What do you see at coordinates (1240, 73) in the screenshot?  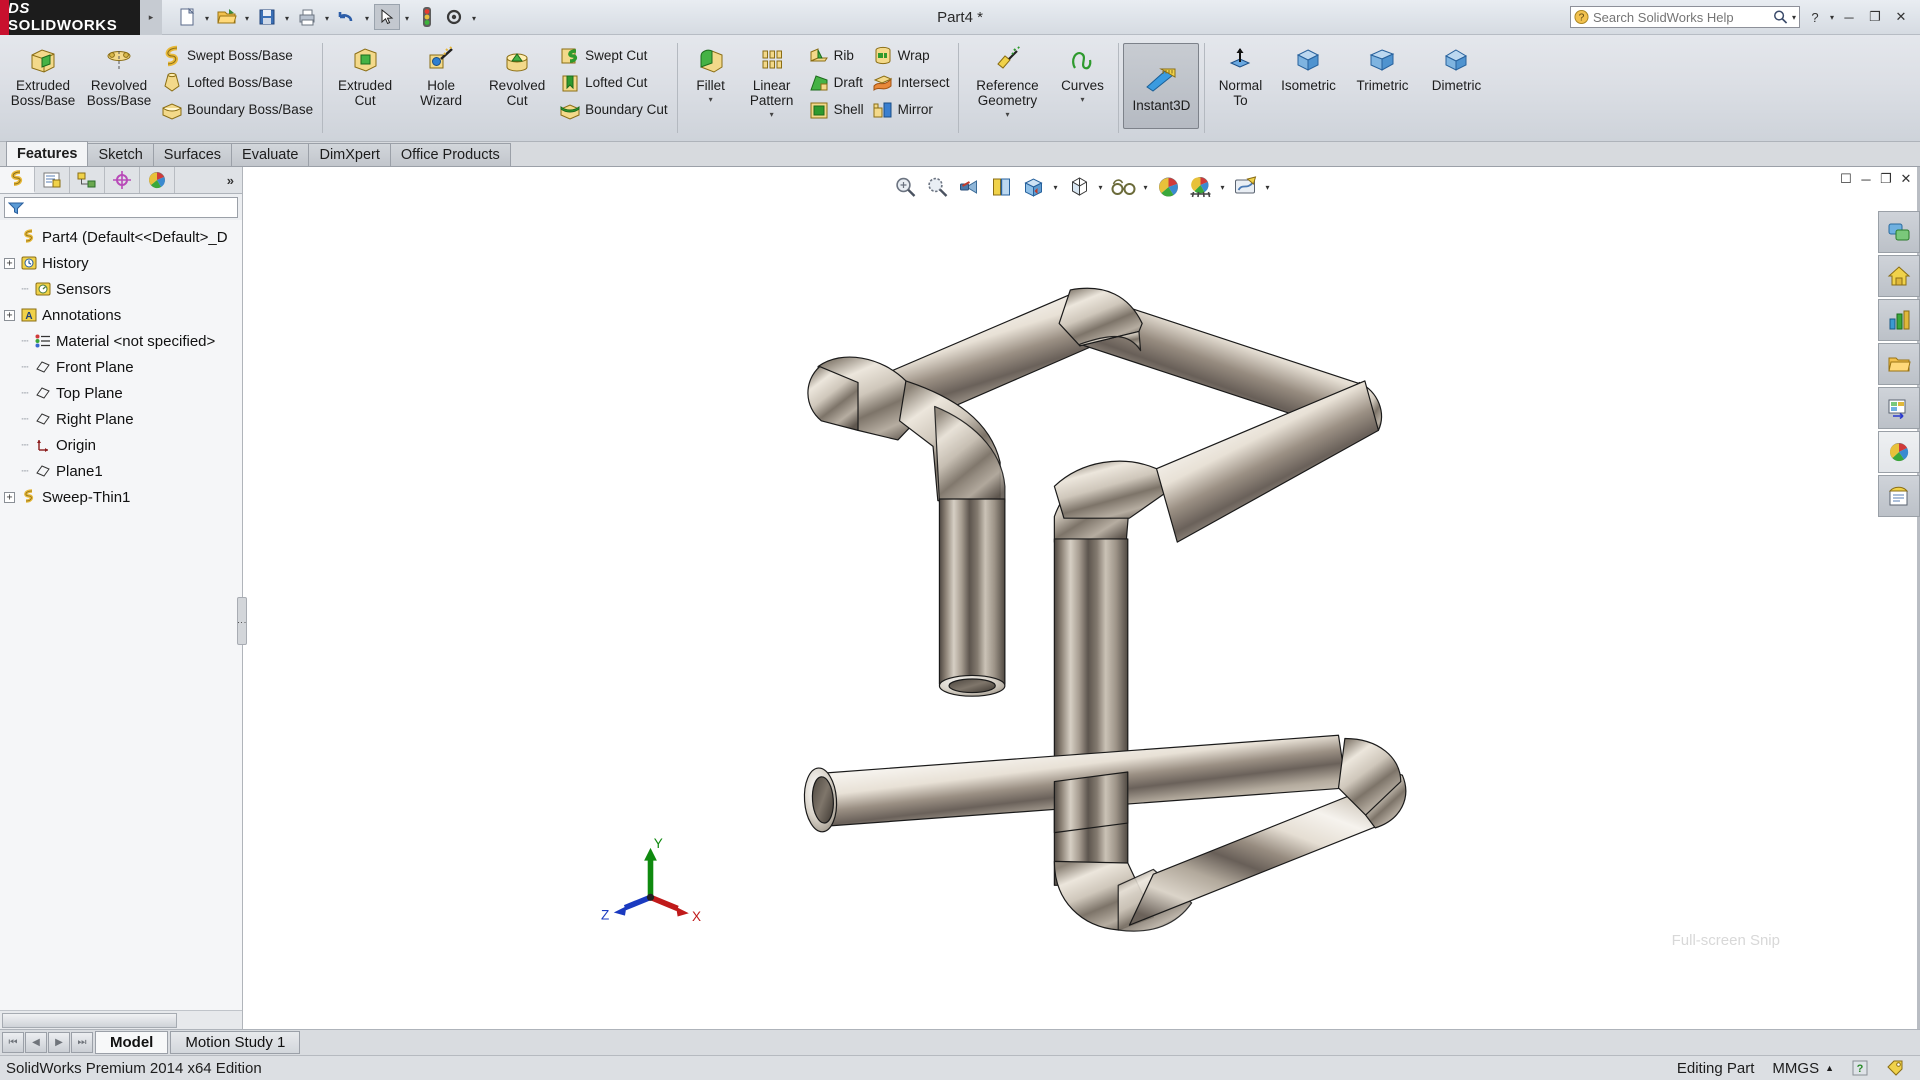 I see `normal-to-button: Normal To` at bounding box center [1240, 73].